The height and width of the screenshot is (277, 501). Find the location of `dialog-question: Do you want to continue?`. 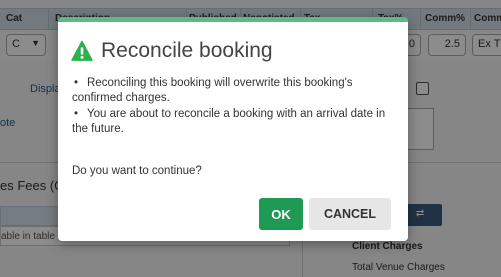

dialog-question: Do you want to continue? is located at coordinates (137, 171).